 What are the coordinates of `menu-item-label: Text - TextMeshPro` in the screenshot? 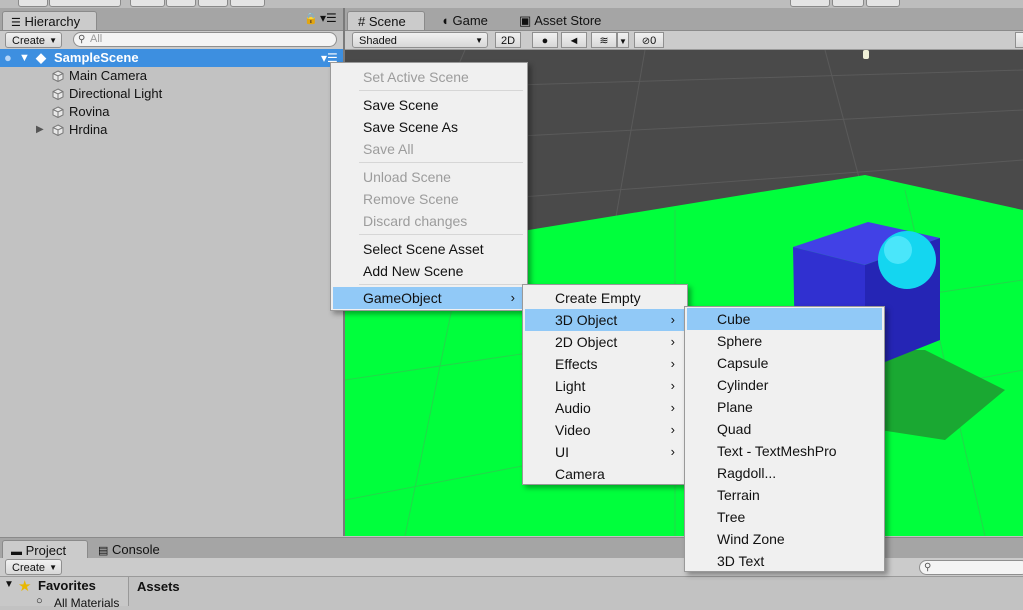 It's located at (777, 451).